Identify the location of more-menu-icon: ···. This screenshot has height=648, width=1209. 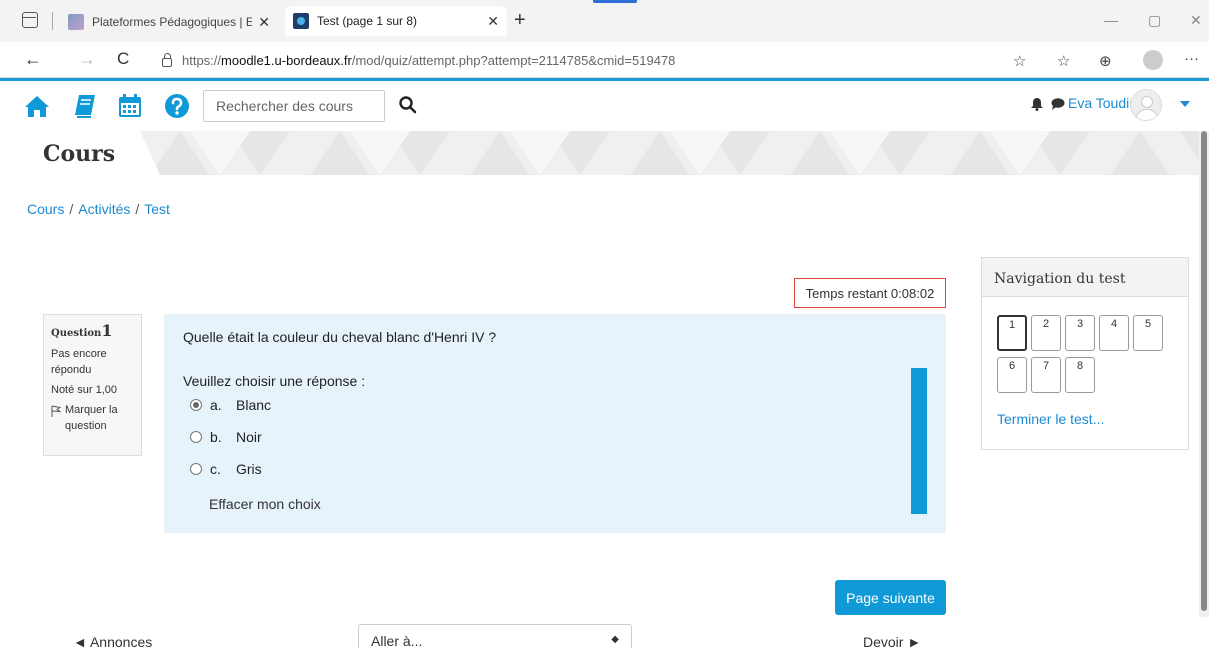
(1191, 58).